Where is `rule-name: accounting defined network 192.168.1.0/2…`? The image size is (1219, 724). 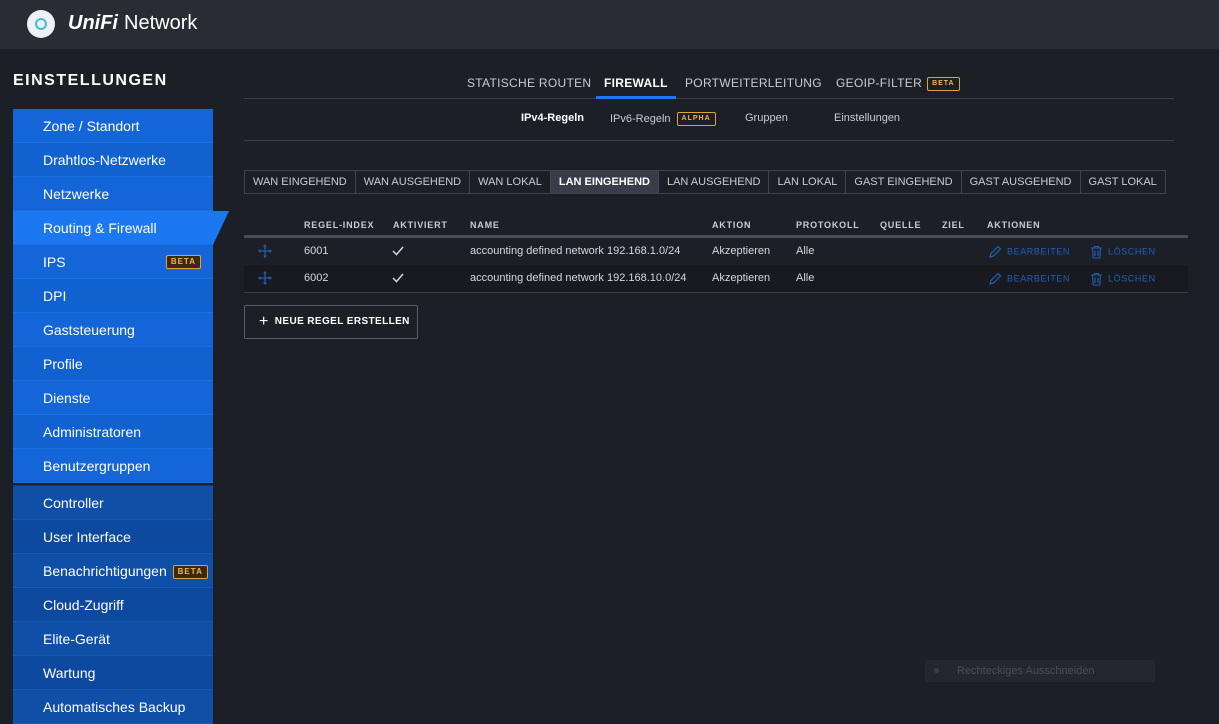
rule-name: accounting defined network 192.168.1.0/2… is located at coordinates (575, 251).